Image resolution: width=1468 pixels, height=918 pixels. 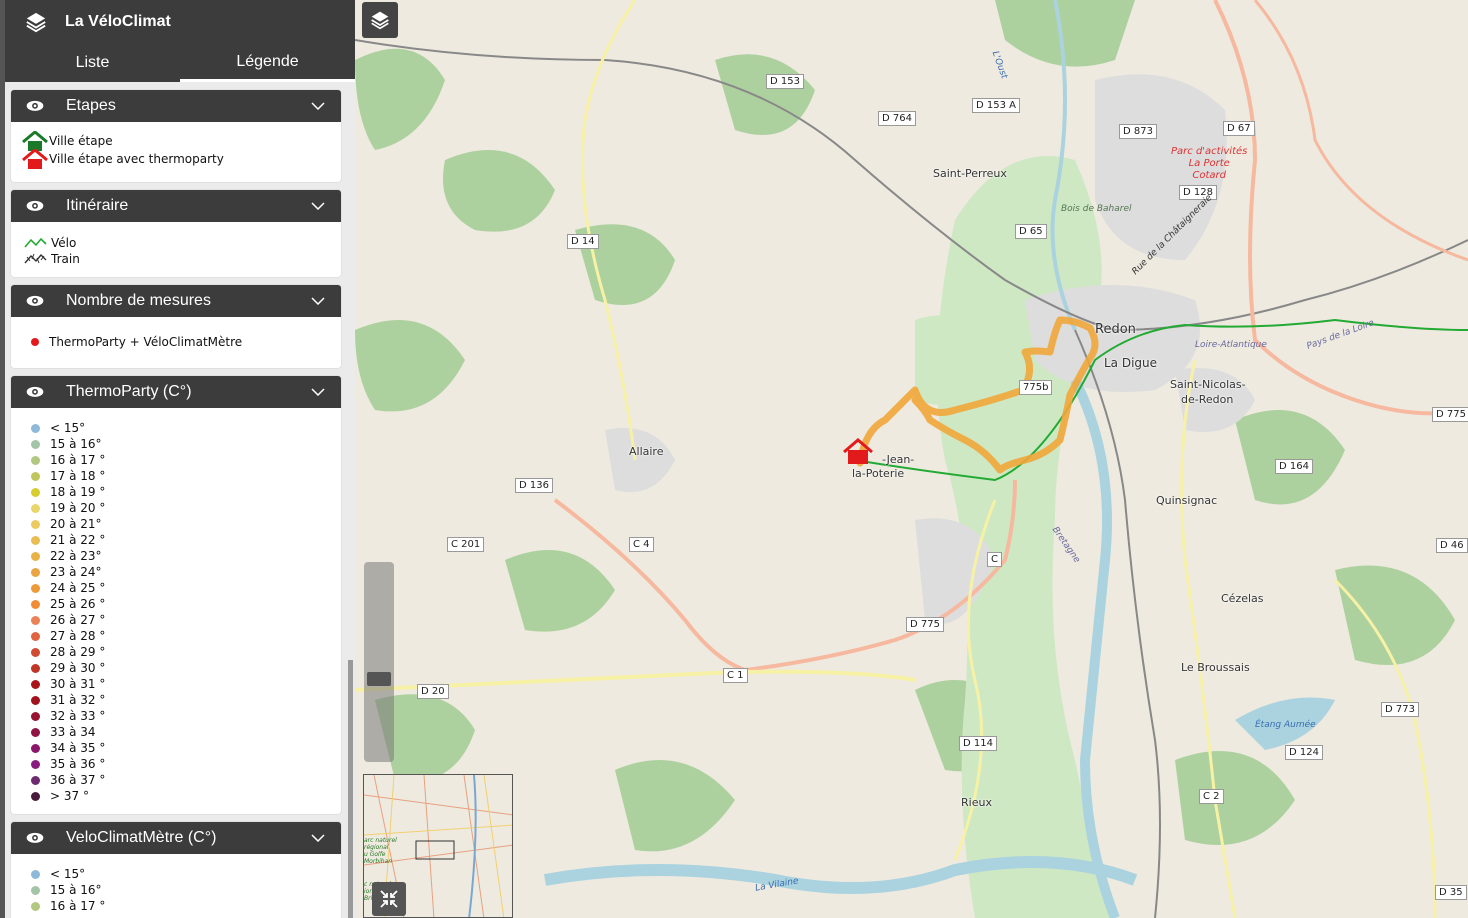 I want to click on legend-row: 21 à 22 °, so click(x=176, y=540).